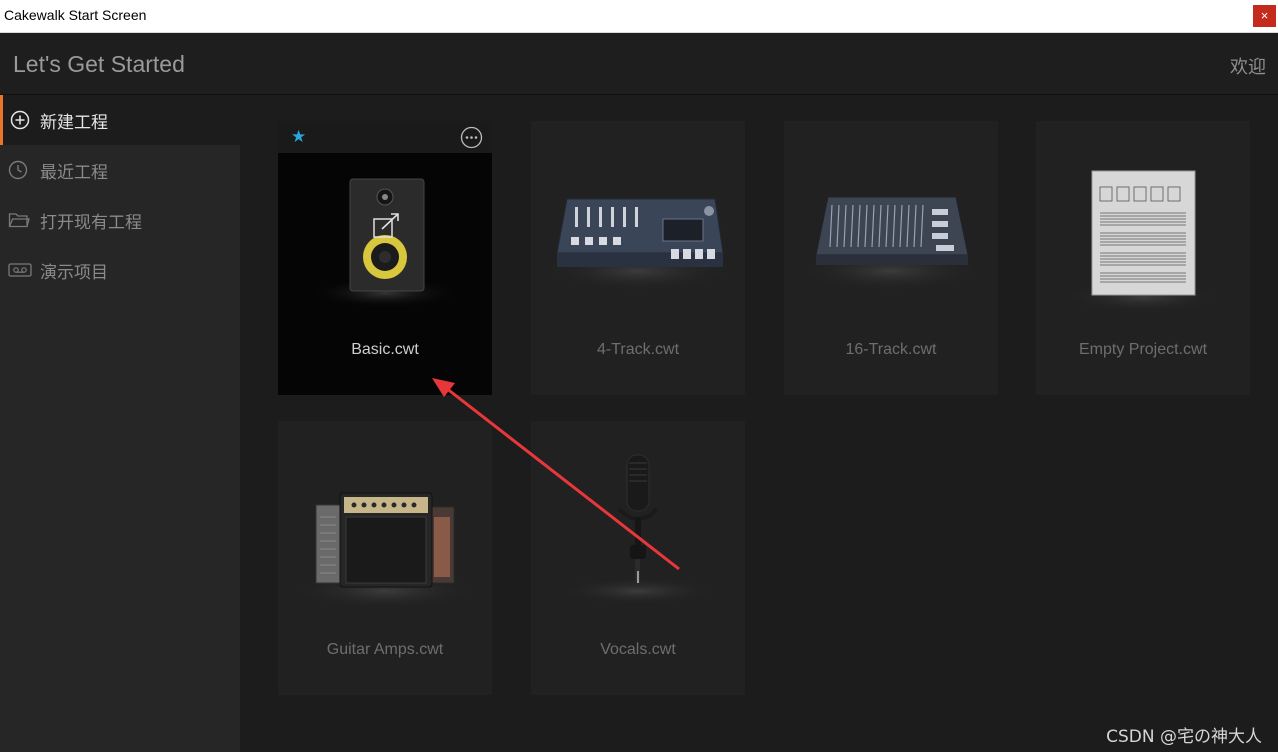 This screenshot has width=1278, height=752. Describe the element at coordinates (74, 273) in the screenshot. I see `sidebar-item-label: 演示项目` at that location.